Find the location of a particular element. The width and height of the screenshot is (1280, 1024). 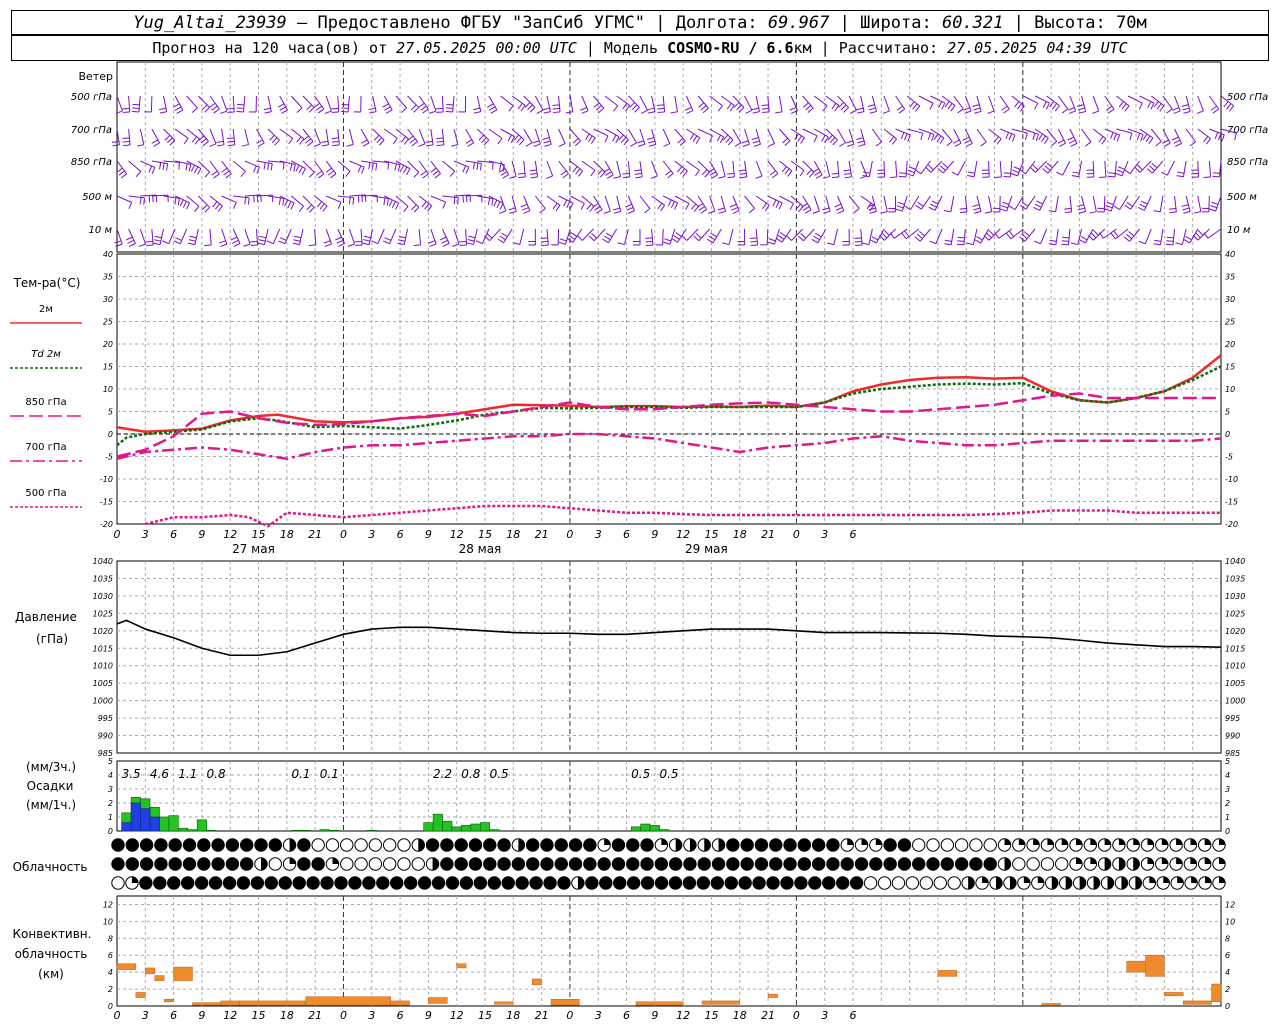

x-tick-label: 15 is located at coordinates (711, 534).